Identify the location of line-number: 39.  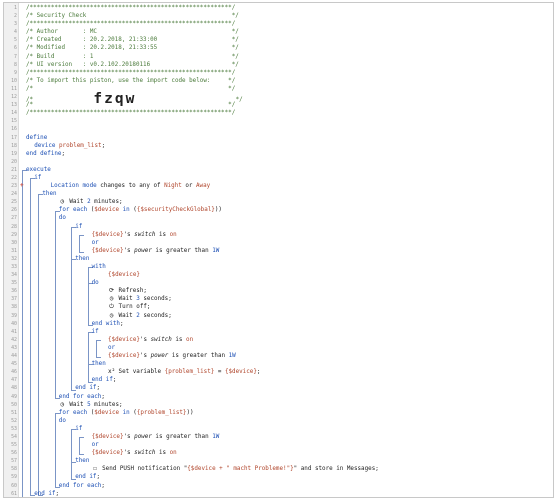
(14, 315).